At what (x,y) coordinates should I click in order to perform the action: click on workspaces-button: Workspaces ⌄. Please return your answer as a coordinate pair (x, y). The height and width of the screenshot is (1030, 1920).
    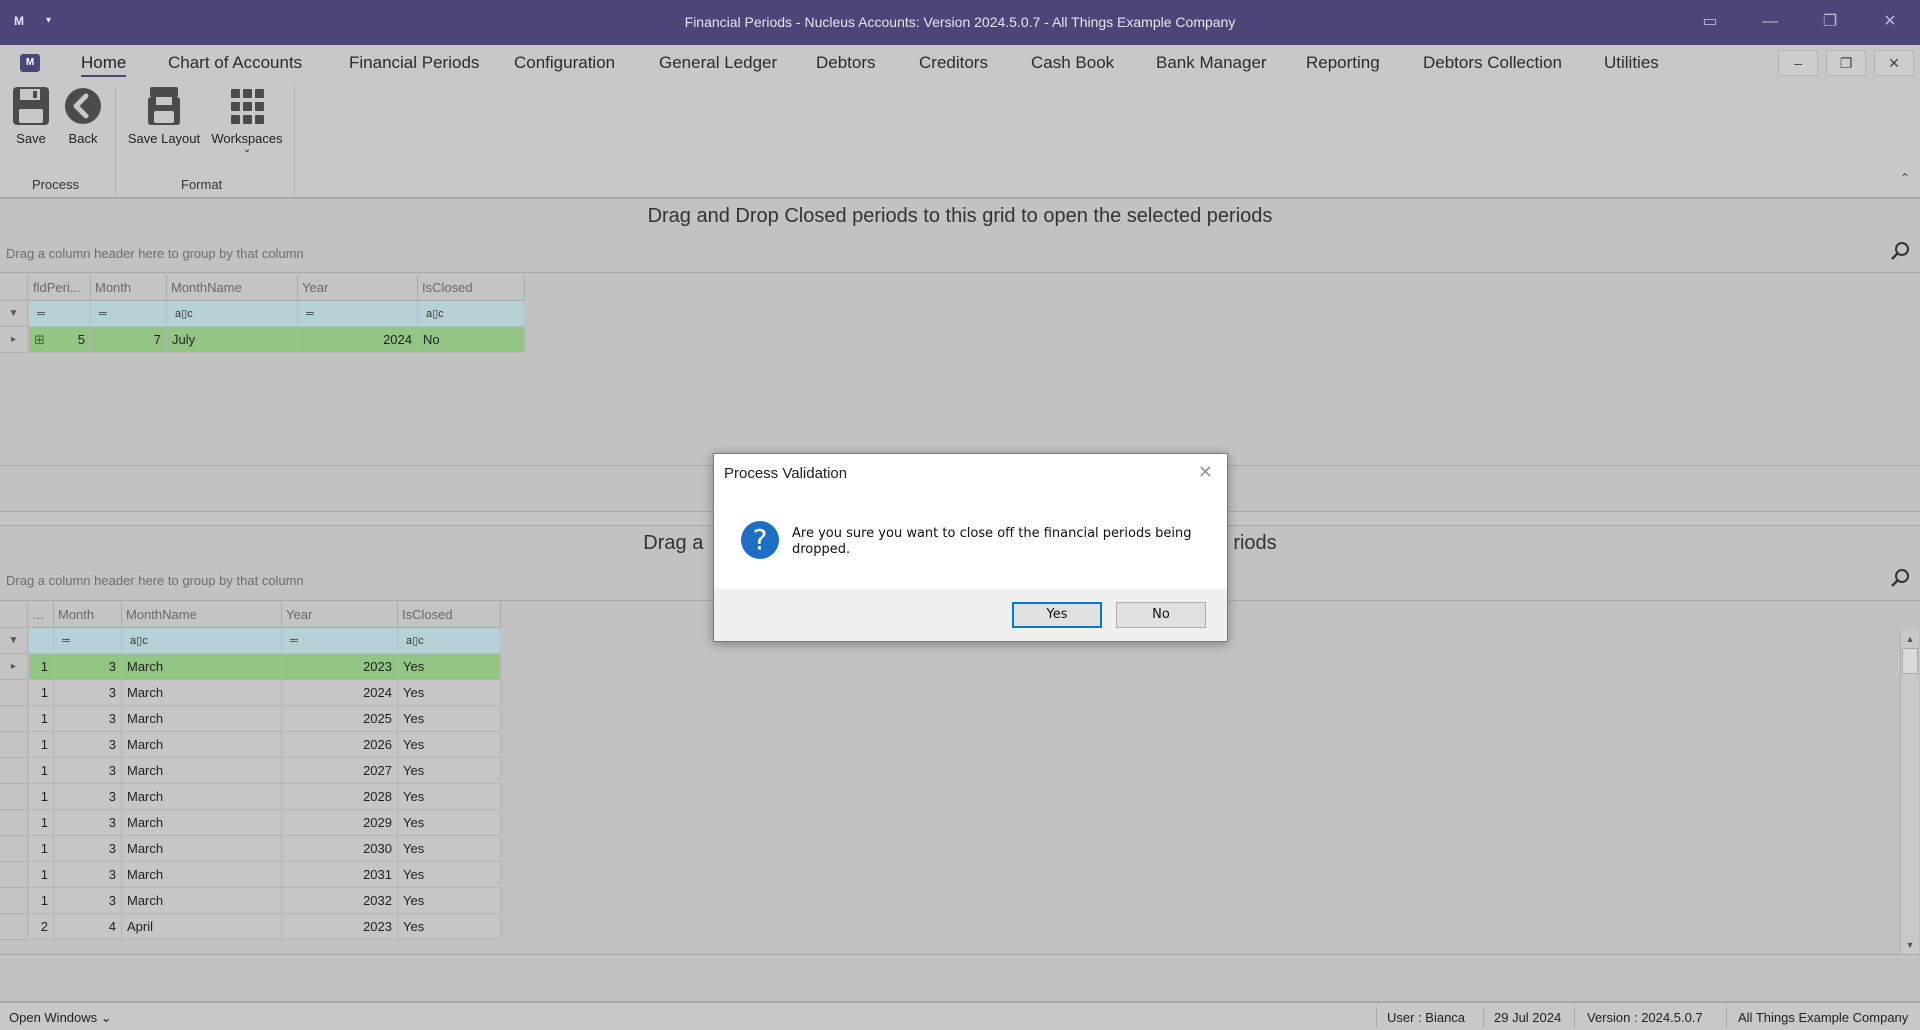
    Looking at the image, I should click on (247, 120).